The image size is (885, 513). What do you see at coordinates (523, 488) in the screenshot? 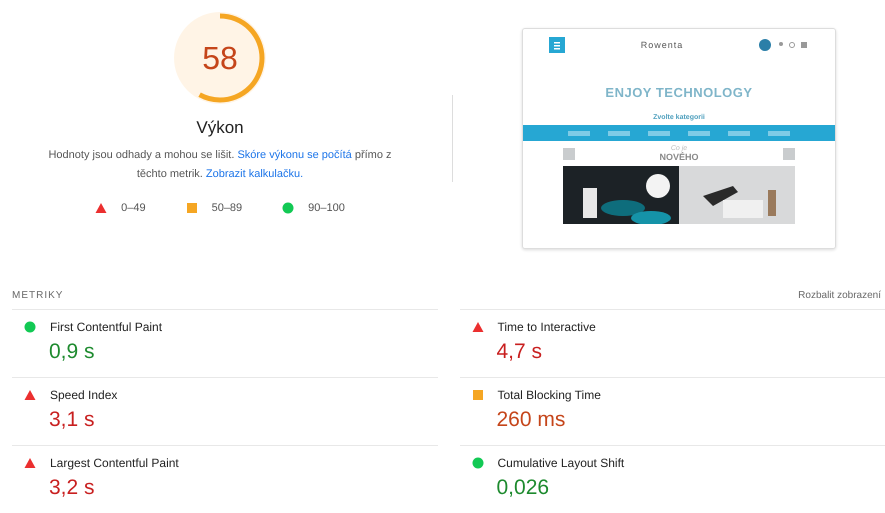
I see `metric-value: 0,026` at bounding box center [523, 488].